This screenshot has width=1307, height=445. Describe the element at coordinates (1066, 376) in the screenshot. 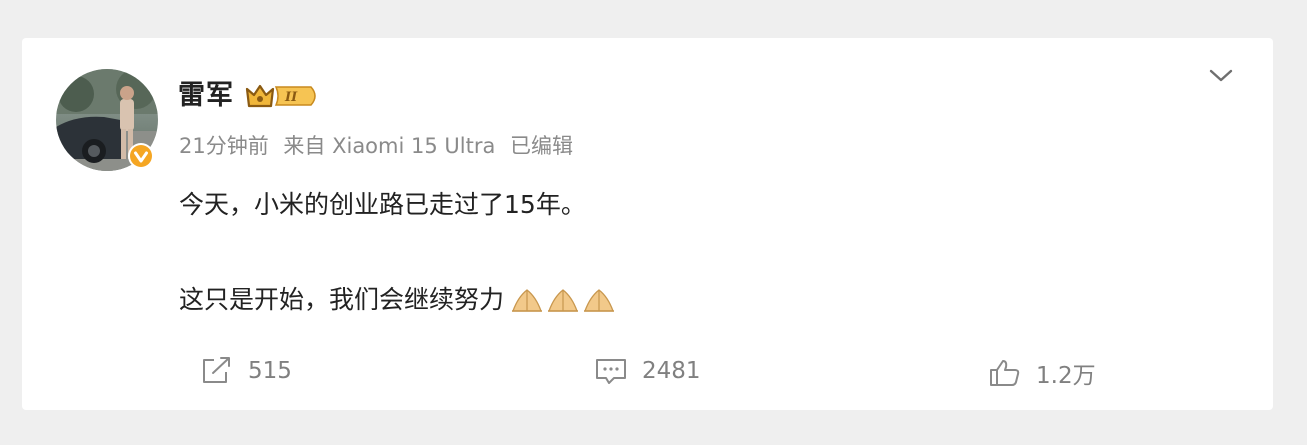

I see `like-count: 1.2万` at that location.